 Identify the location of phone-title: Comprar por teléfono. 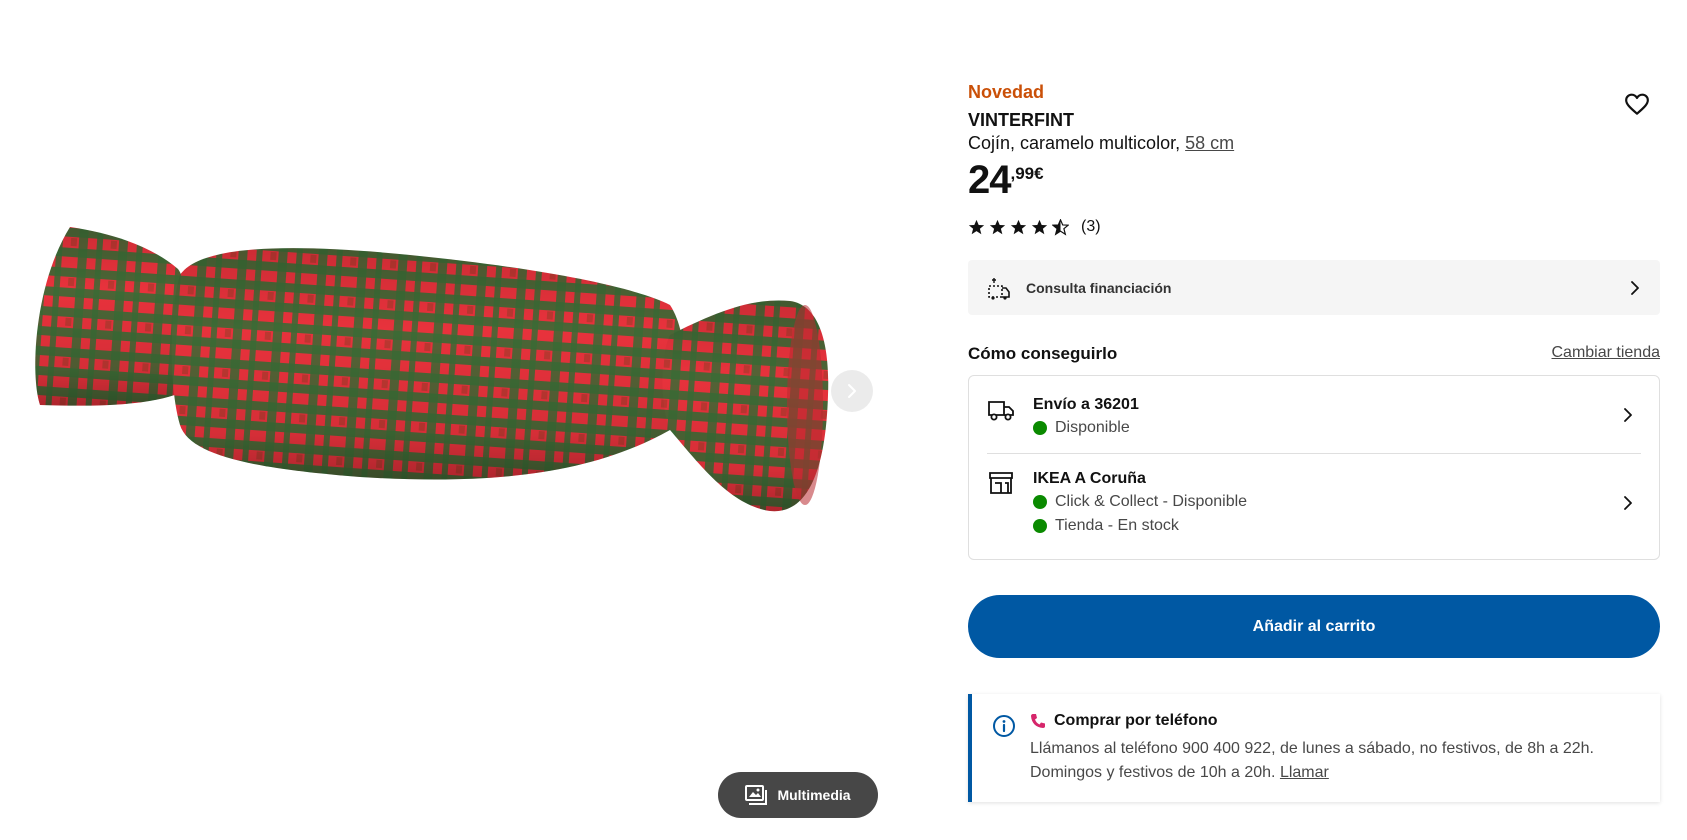
(1136, 720).